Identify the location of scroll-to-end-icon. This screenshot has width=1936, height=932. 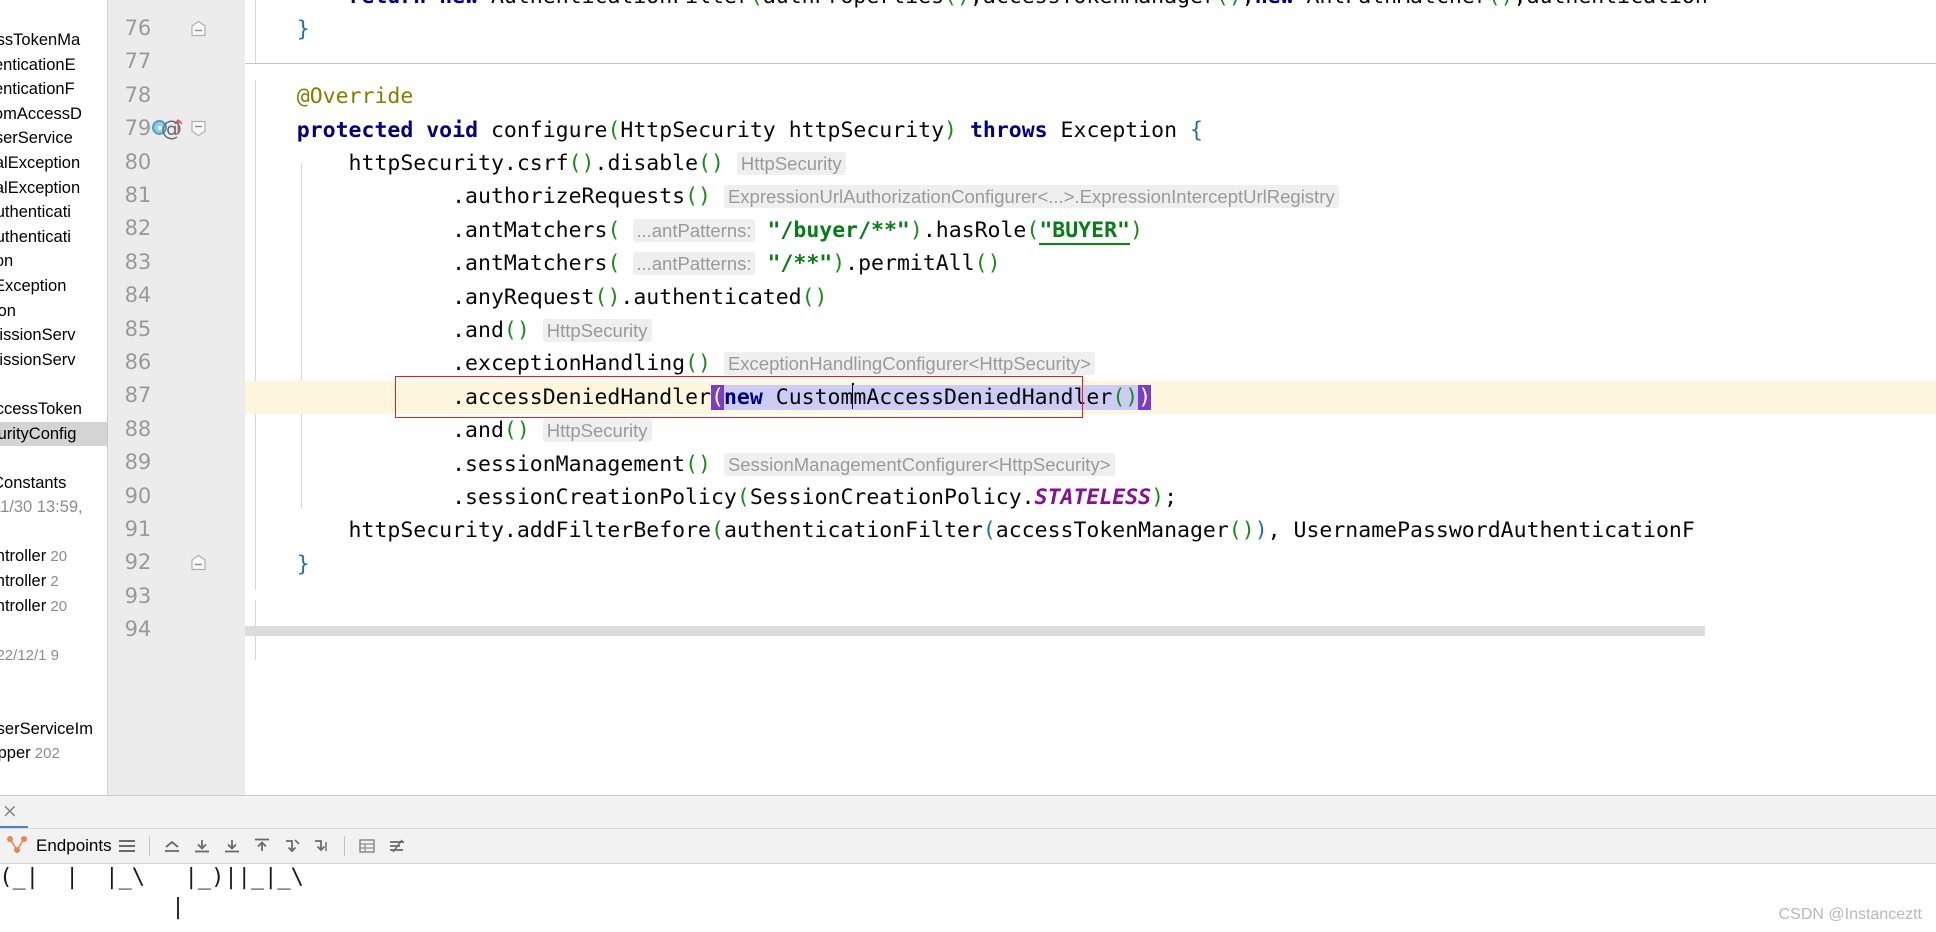
(232, 846).